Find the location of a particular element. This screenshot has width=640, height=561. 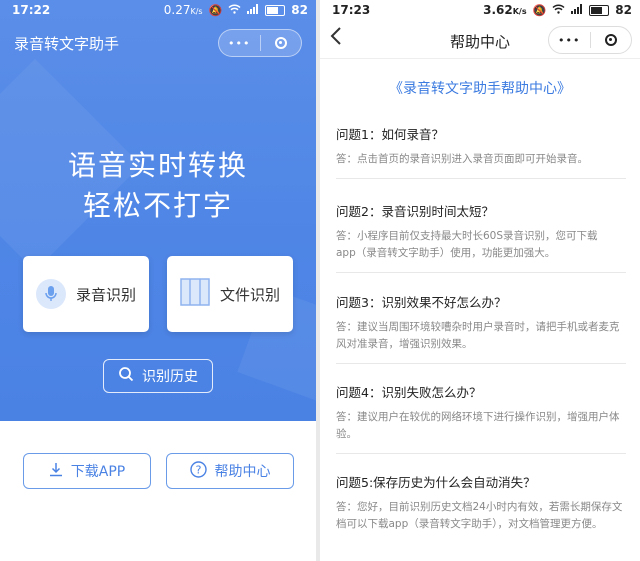

nav-bar: 帮助中心 ••• is located at coordinates (480, 40).